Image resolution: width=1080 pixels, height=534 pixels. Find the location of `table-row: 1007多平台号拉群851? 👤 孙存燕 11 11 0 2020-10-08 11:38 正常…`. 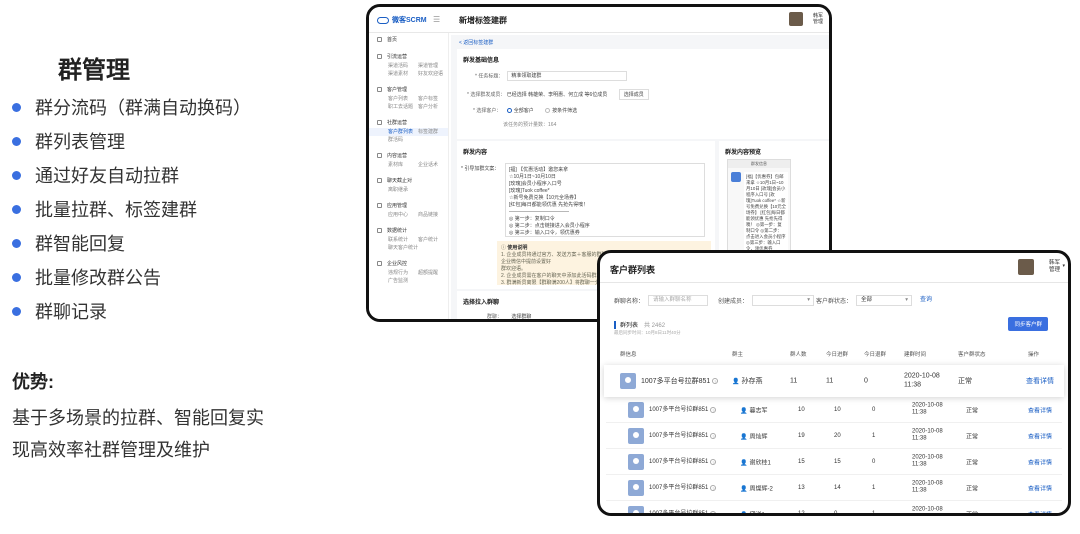

table-row: 1007多平台号拉群851? 👤 孙存燕 11 11 0 2020-10-08 11:38 正常… is located at coordinates (834, 381).